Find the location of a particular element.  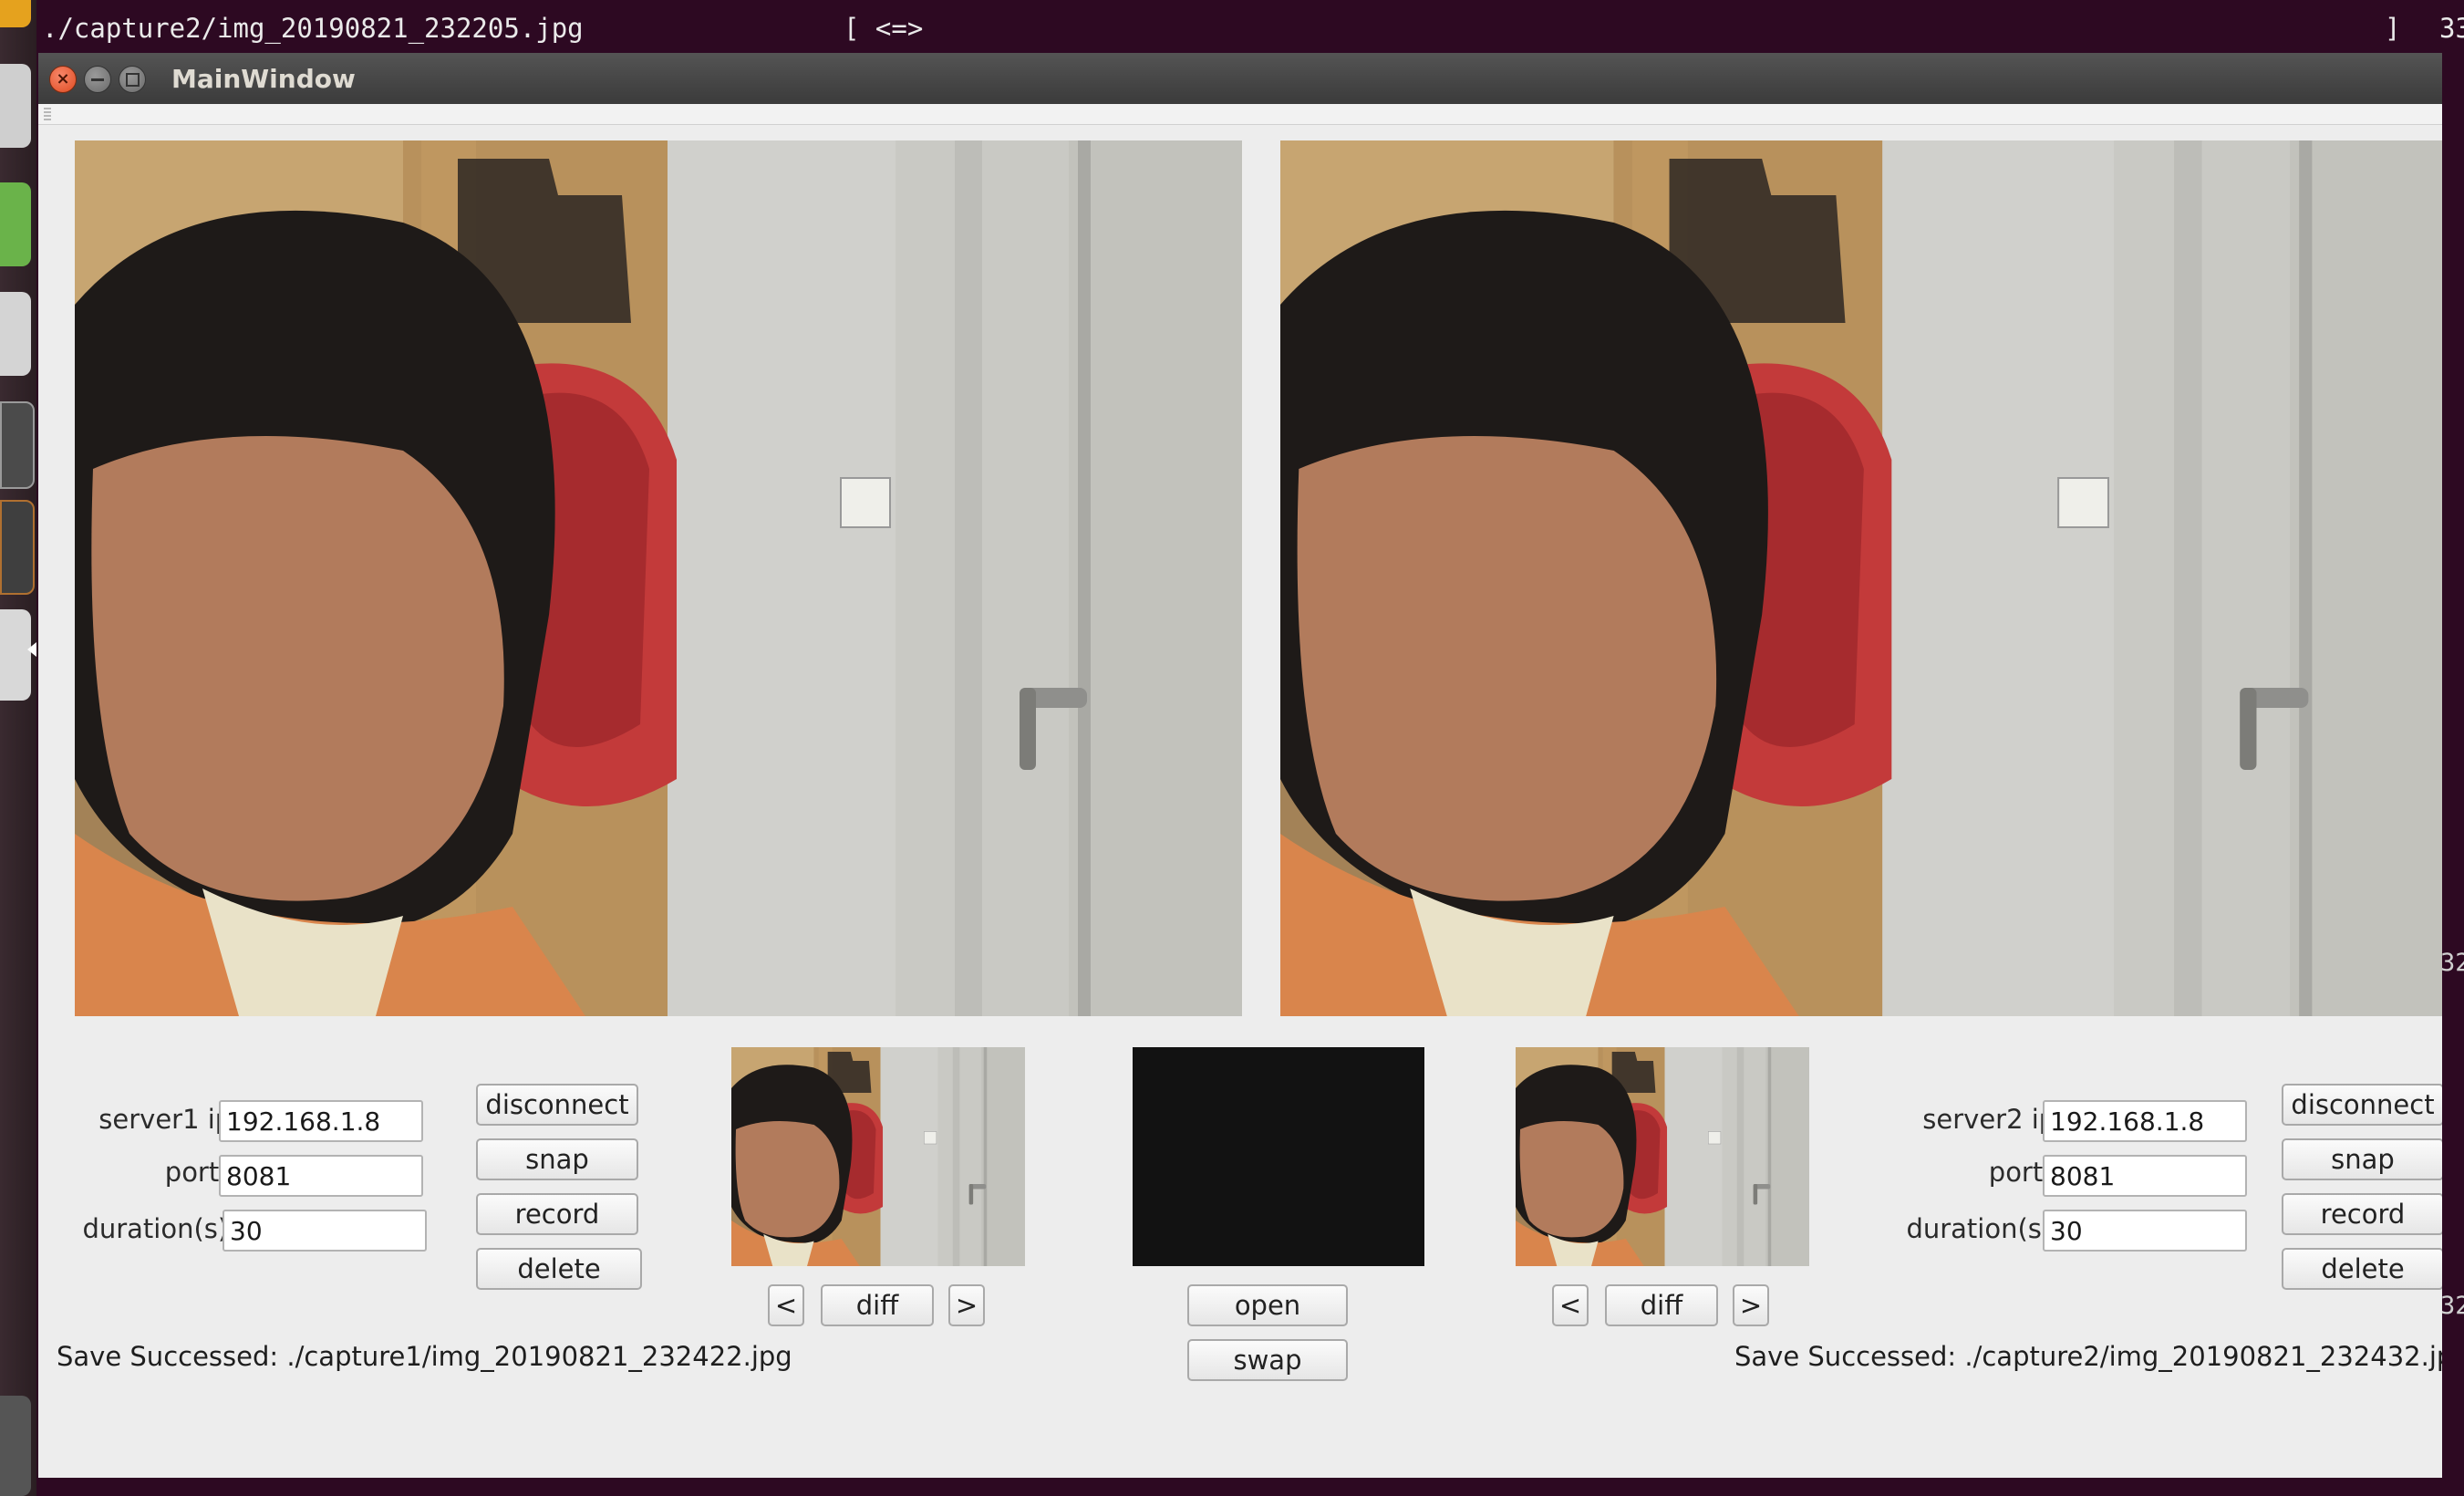

settings-icon is located at coordinates (16, 106).